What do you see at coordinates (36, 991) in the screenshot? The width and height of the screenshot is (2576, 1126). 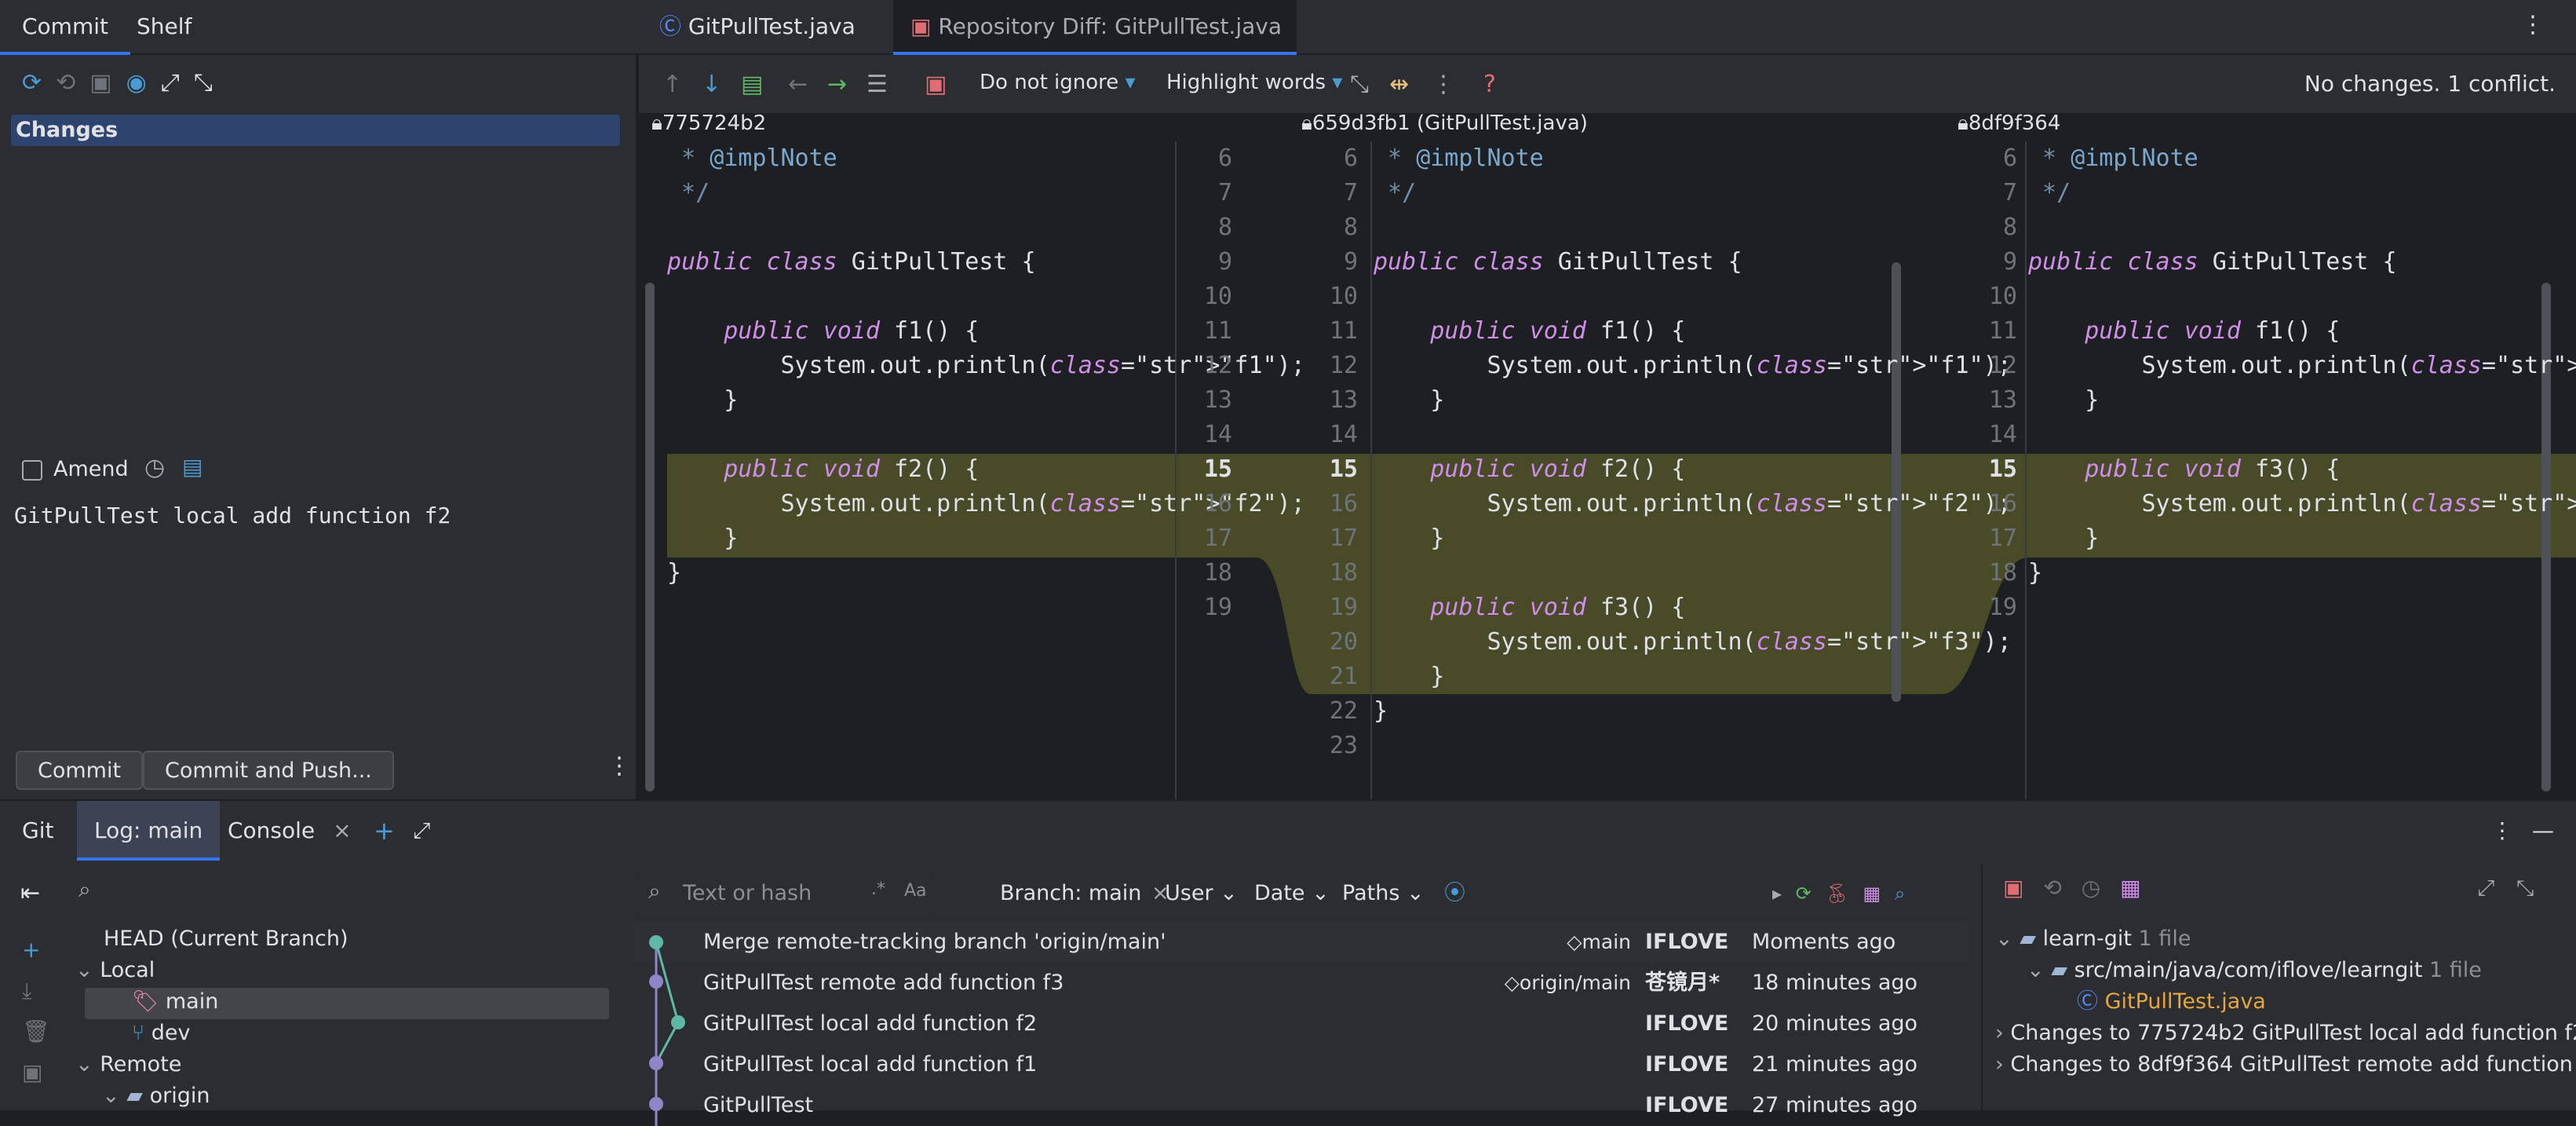 I see `update-icon: ⤓` at bounding box center [36, 991].